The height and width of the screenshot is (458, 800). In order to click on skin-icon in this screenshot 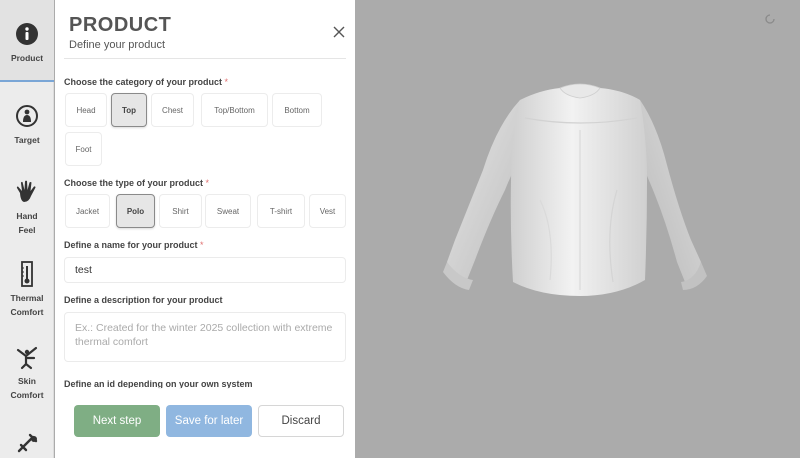, I will do `click(27, 357)`.